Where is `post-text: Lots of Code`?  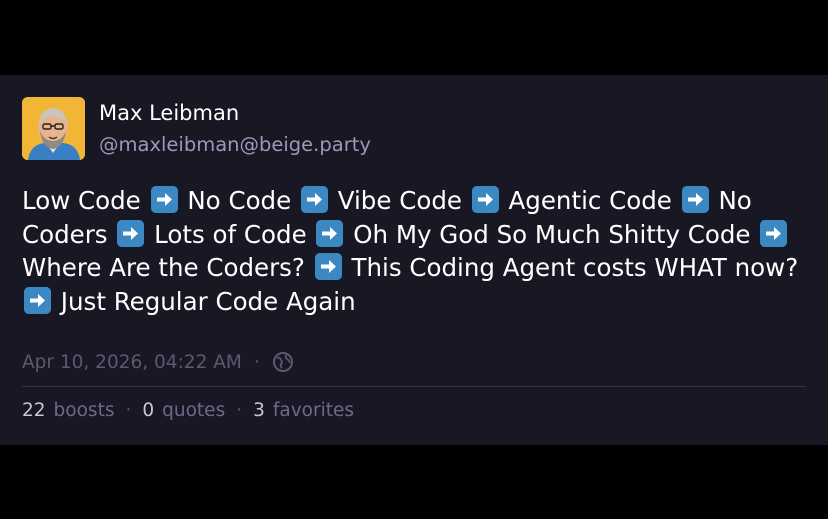 post-text: Lots of Code is located at coordinates (230, 234).